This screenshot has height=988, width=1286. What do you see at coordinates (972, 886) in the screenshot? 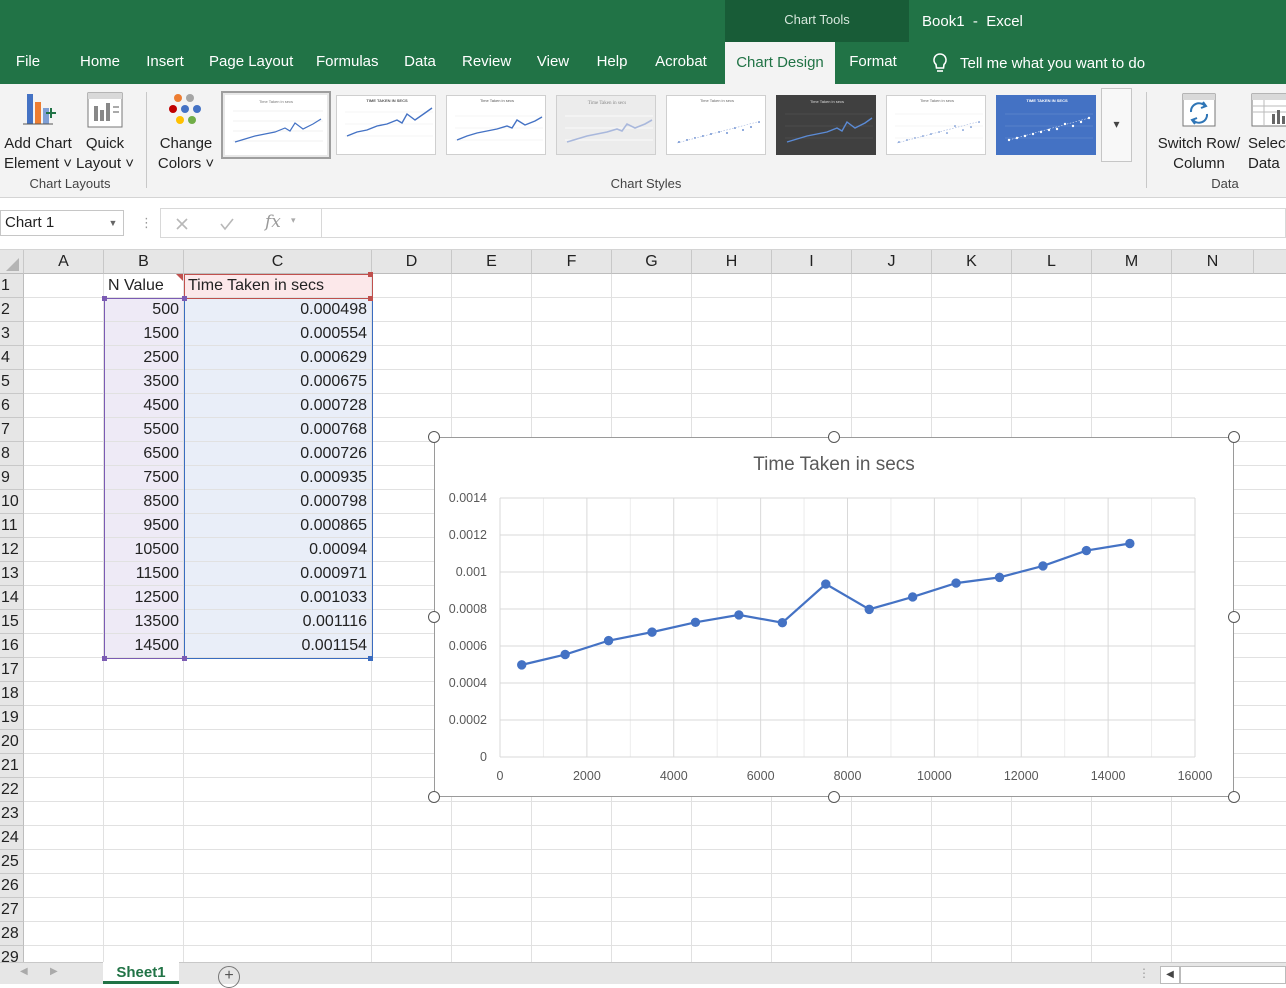
I see `cell-K26` at bounding box center [972, 886].